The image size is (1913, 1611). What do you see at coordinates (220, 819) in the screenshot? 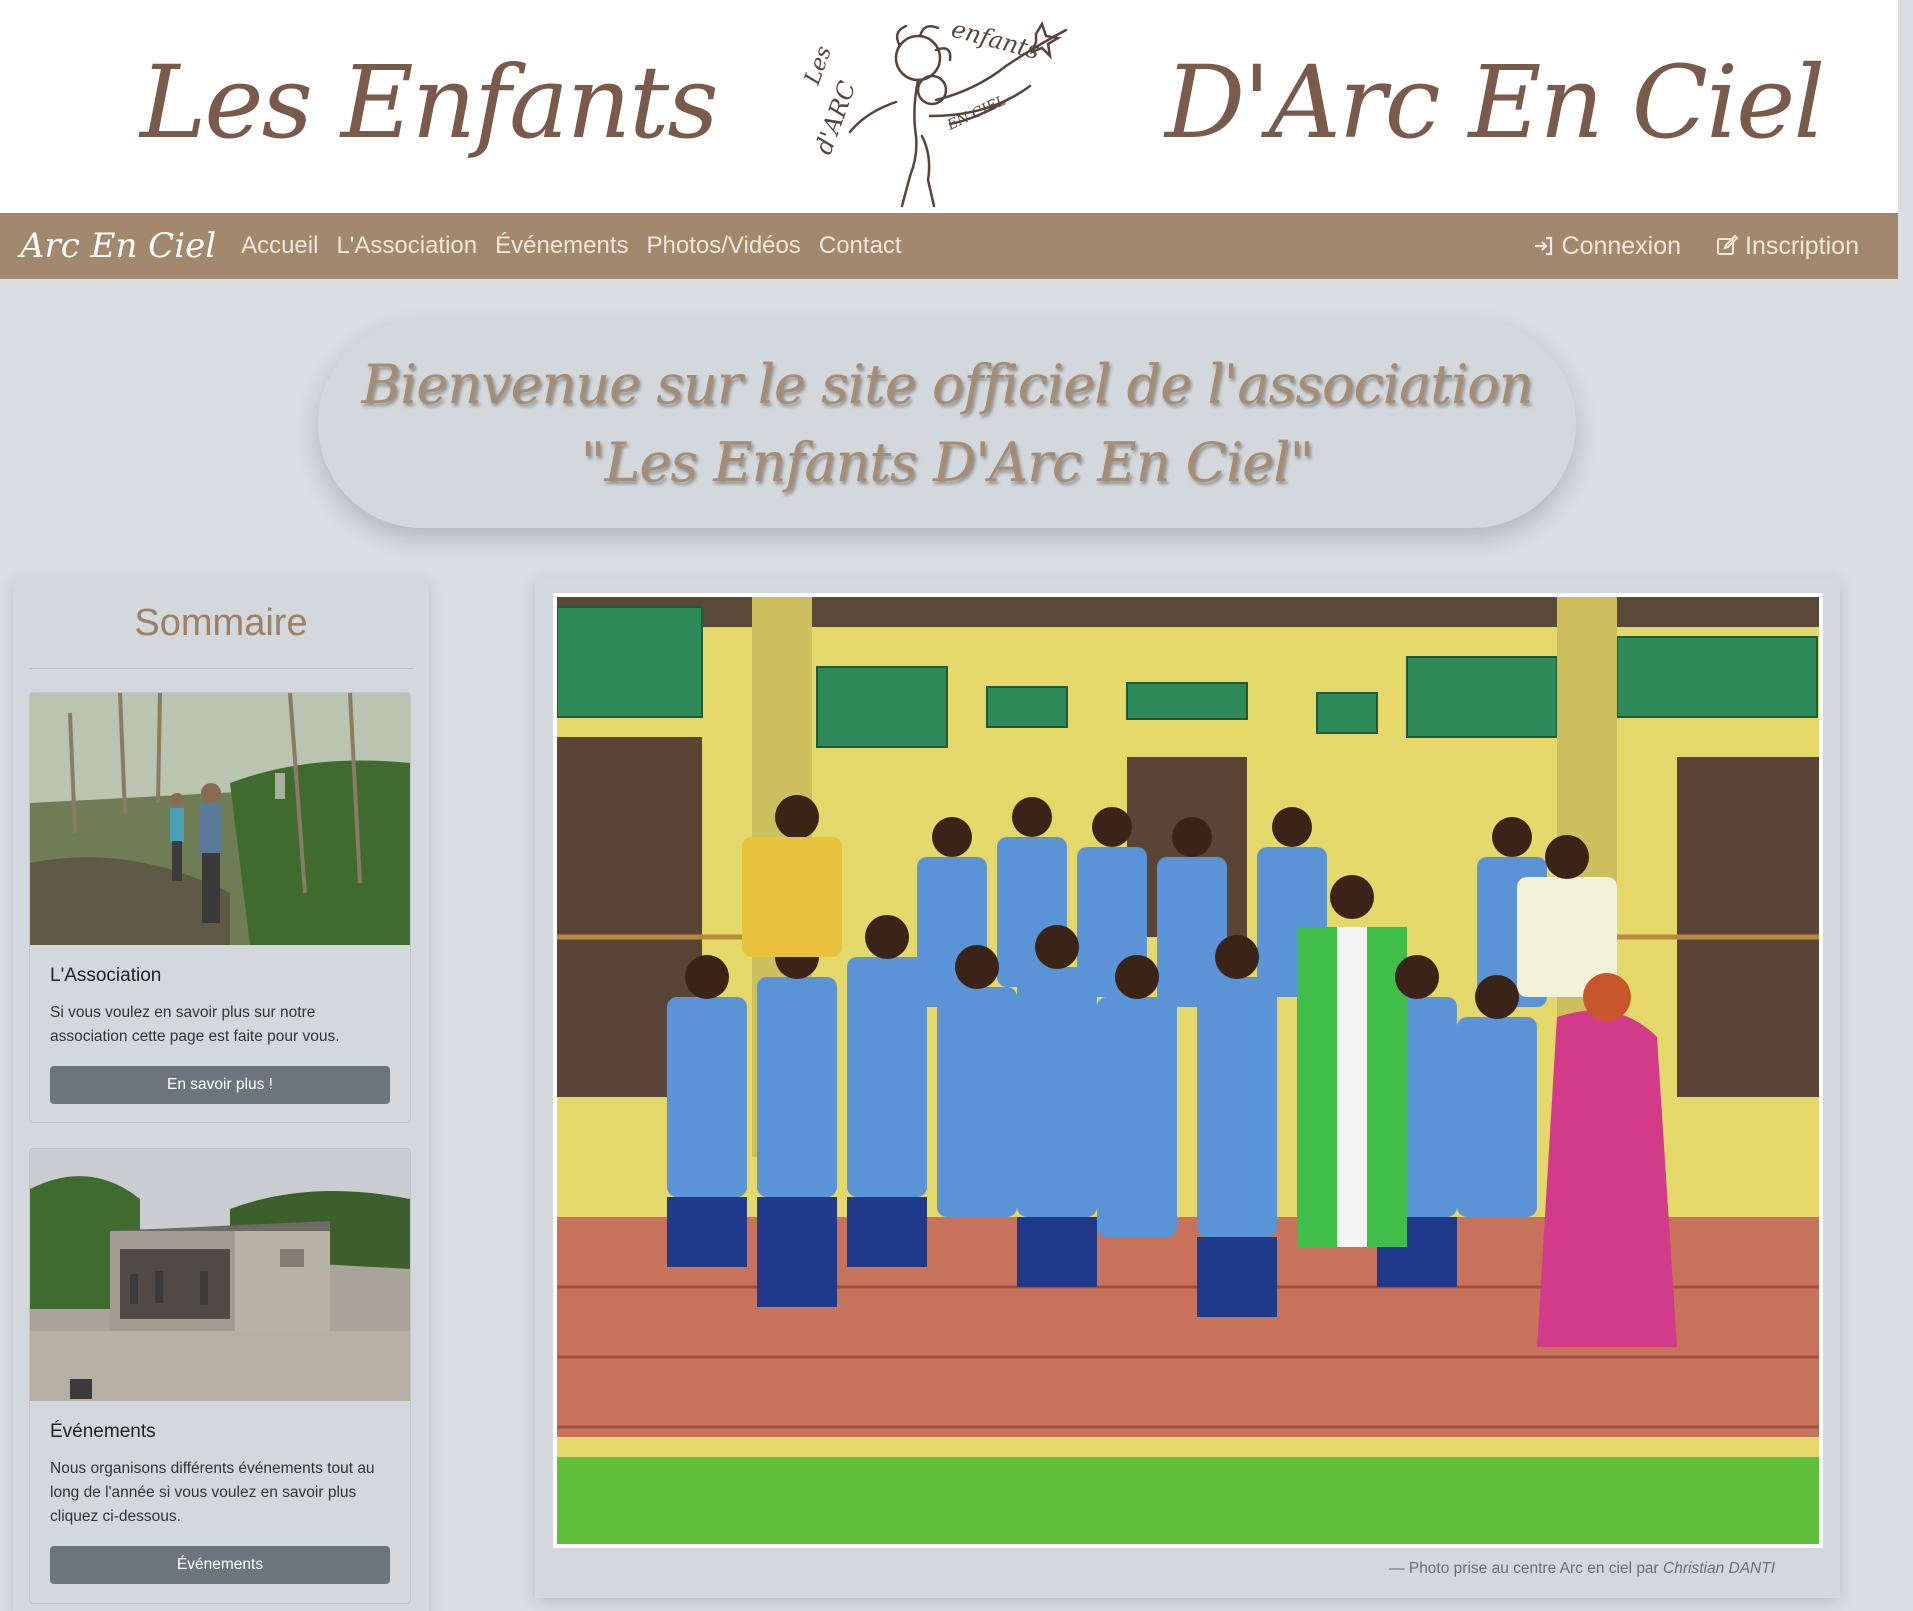
I see `card-association-image` at bounding box center [220, 819].